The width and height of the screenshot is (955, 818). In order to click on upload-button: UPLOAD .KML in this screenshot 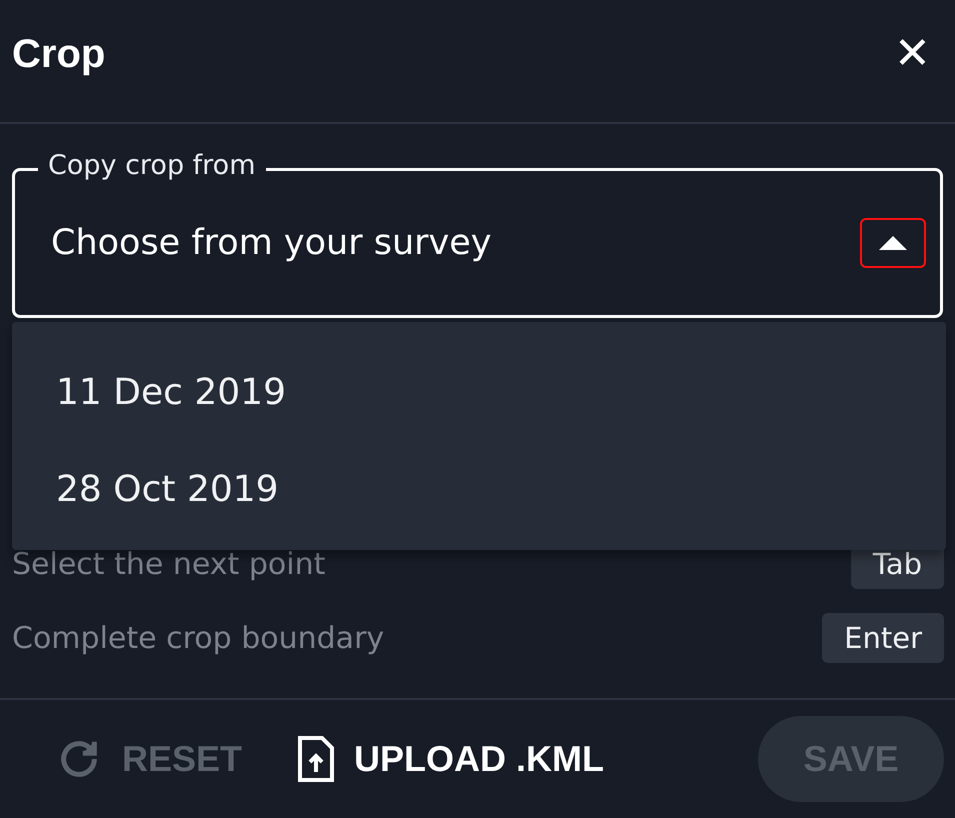, I will do `click(451, 759)`.